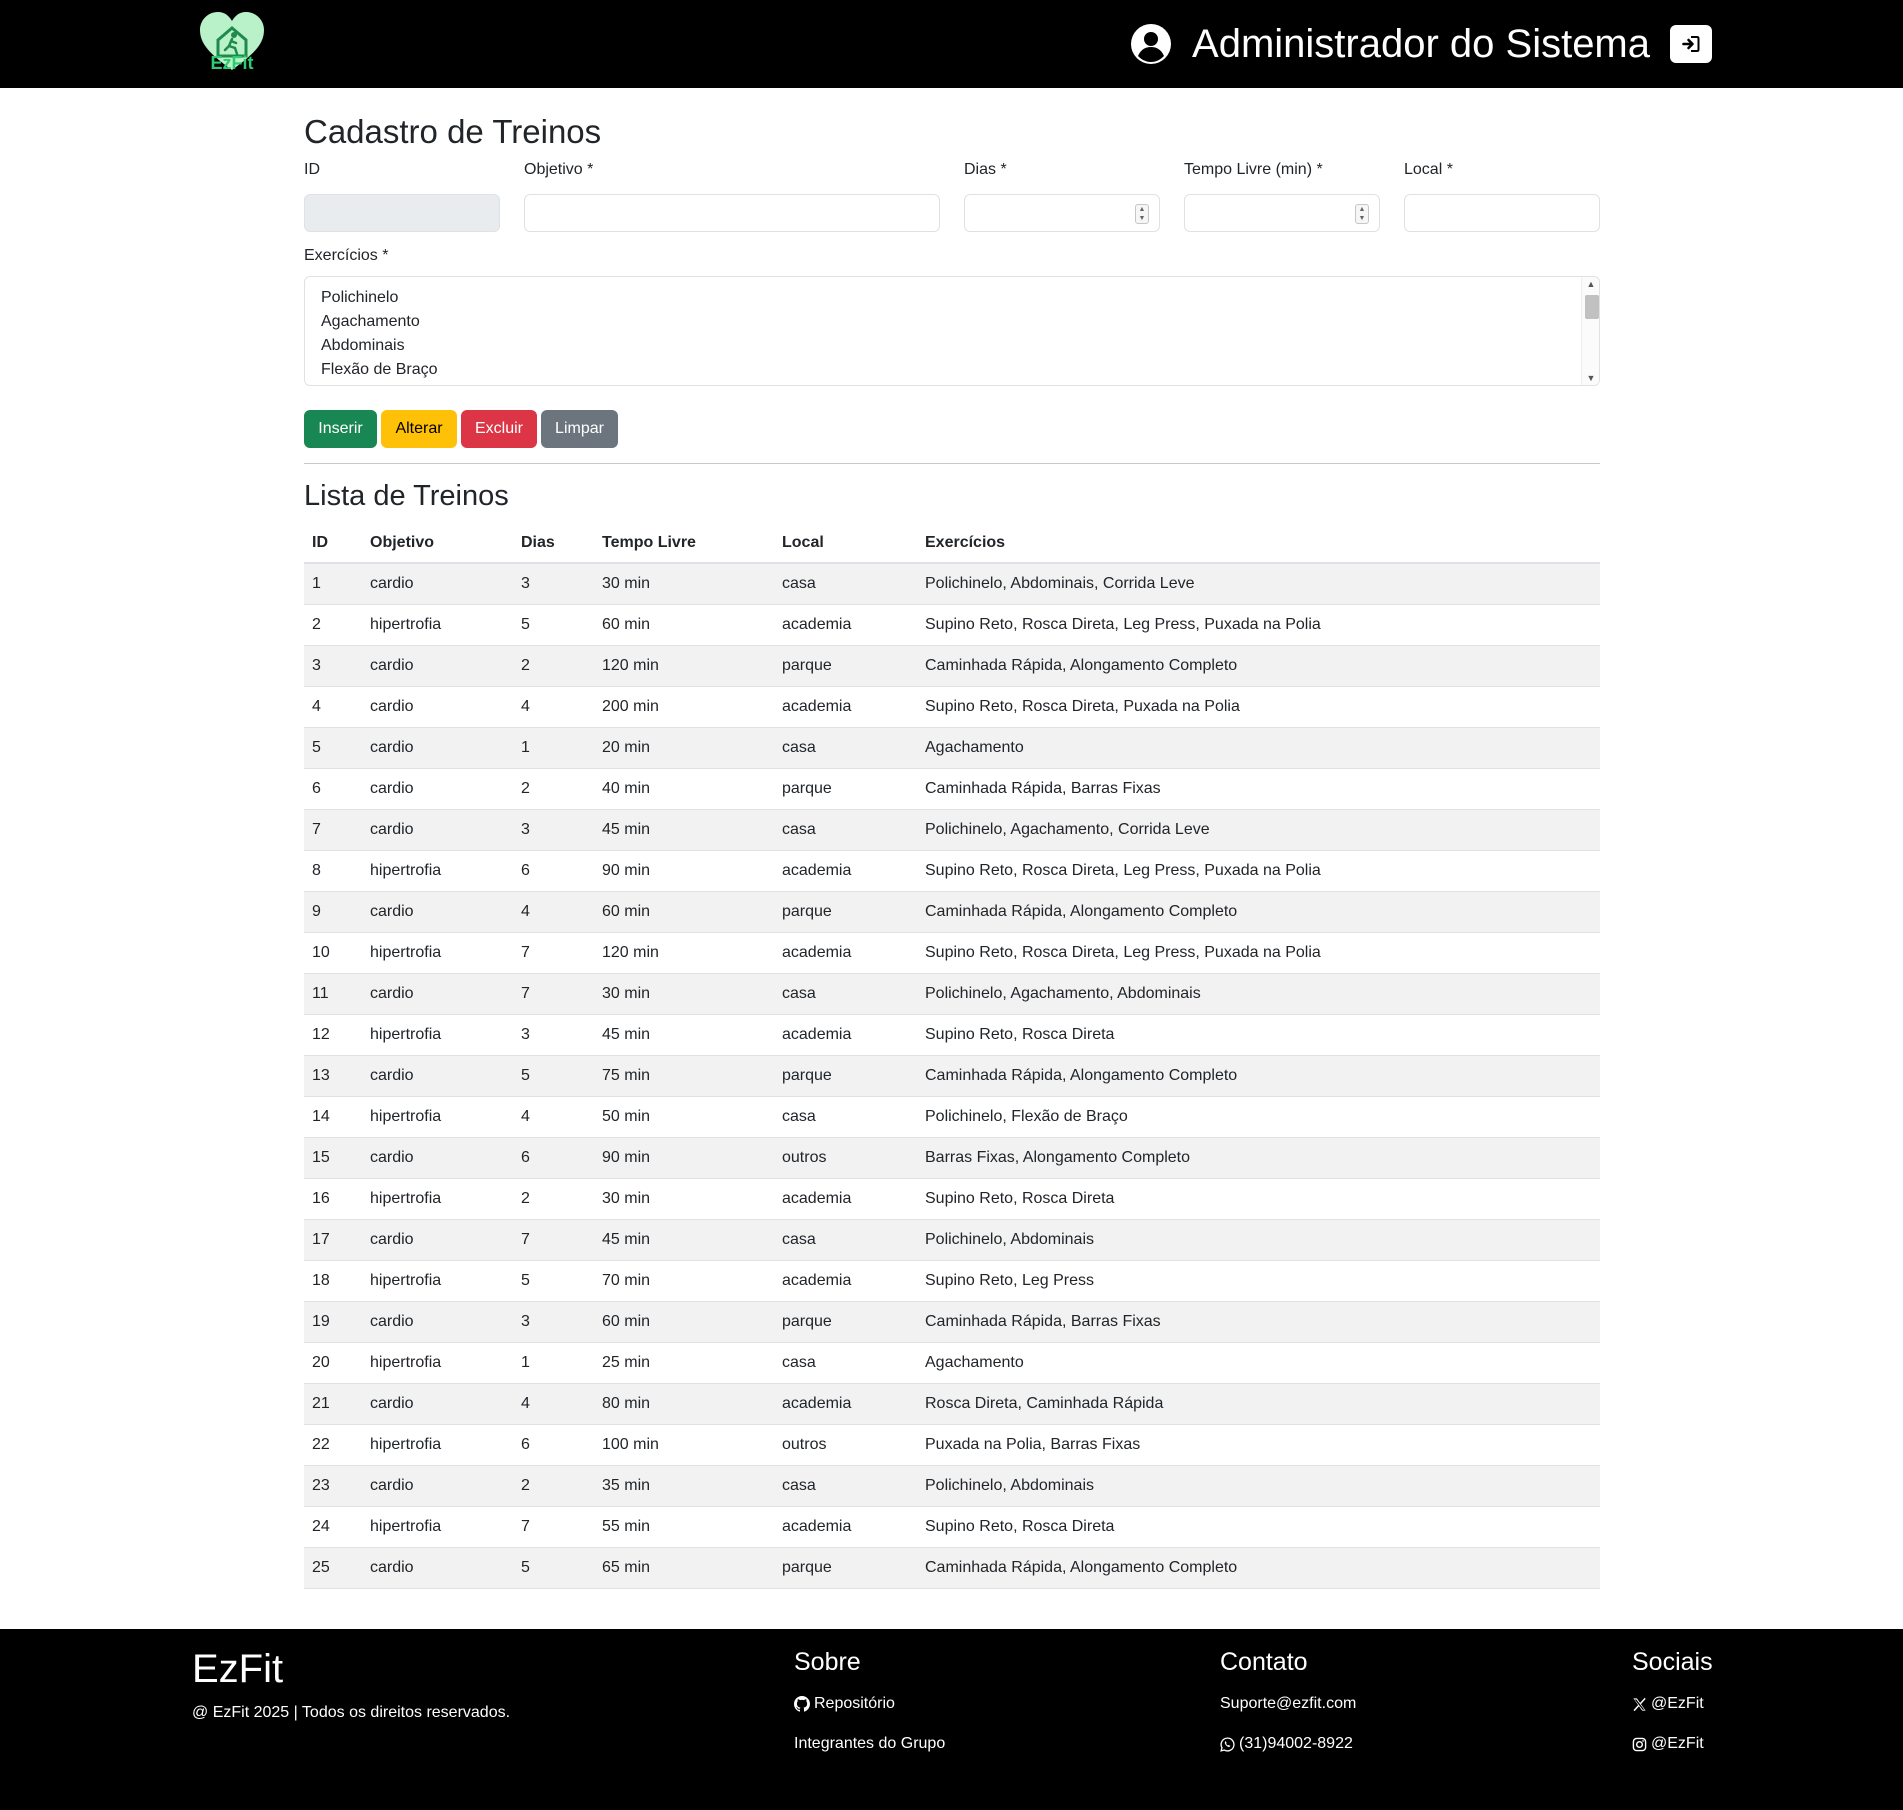  Describe the element at coordinates (333, 1527) in the screenshot. I see `cell-id: 24` at that location.